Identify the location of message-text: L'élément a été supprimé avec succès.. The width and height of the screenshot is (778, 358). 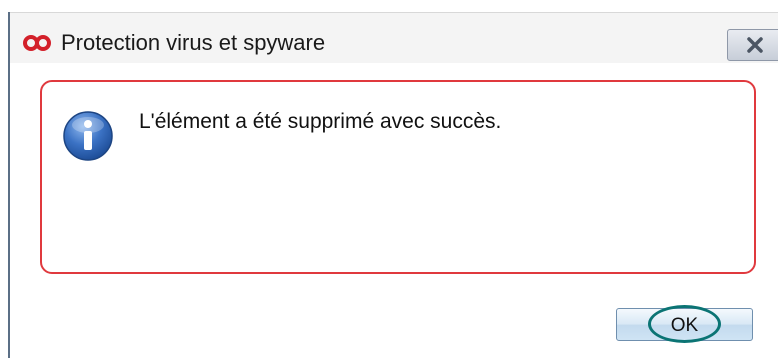
(320, 121).